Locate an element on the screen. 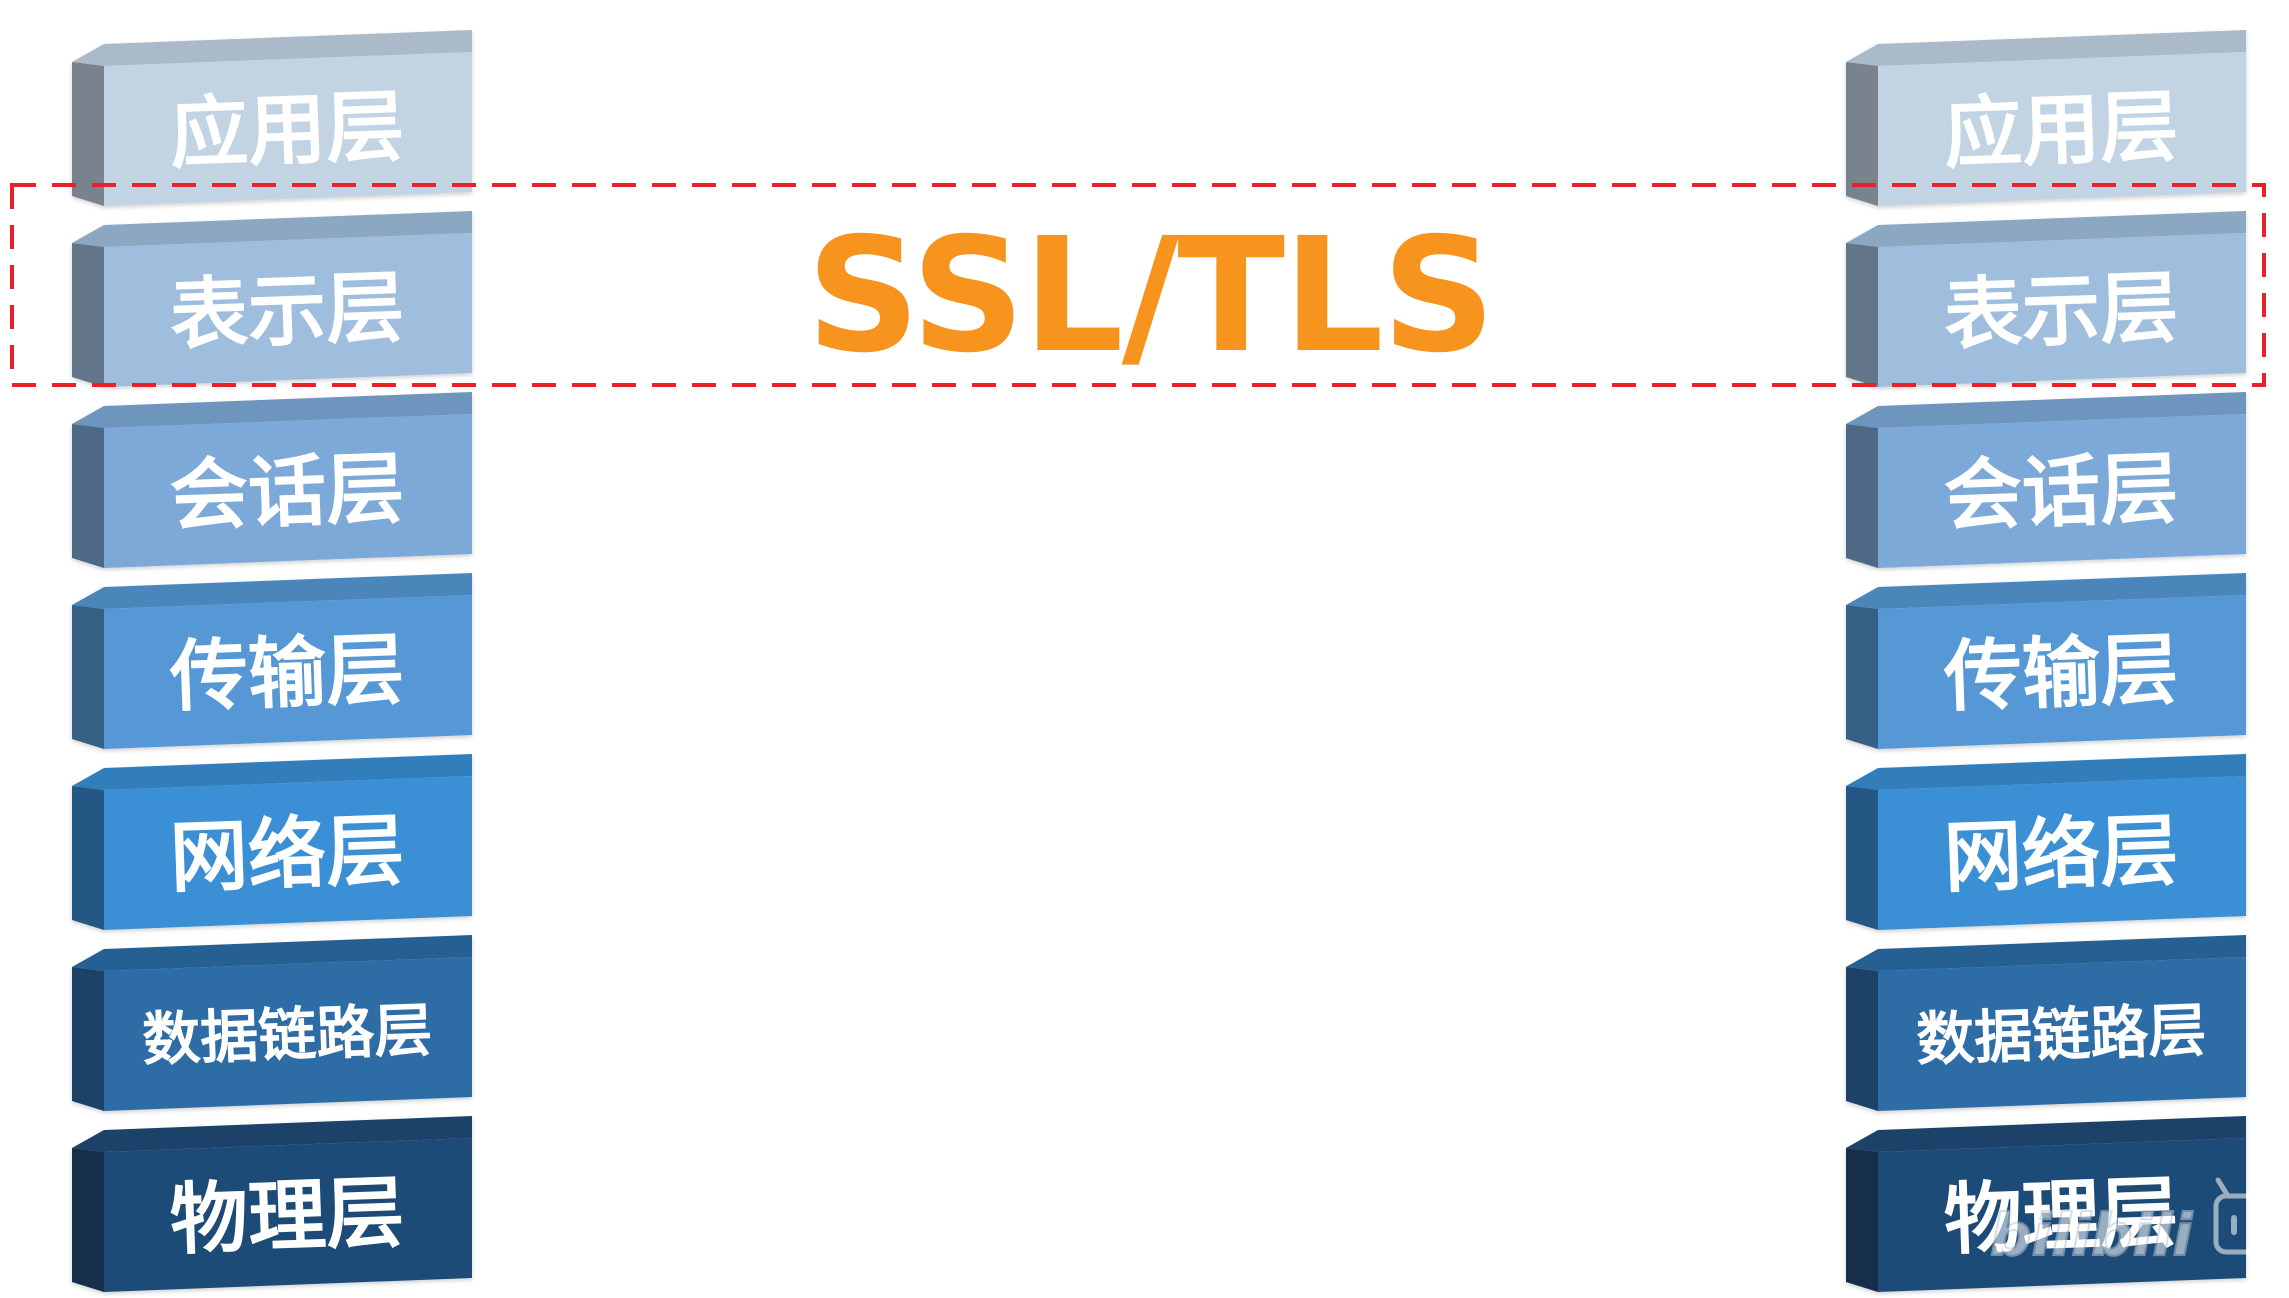  bilibili-watermark-text: bilibili is located at coordinates (2091, 1235).